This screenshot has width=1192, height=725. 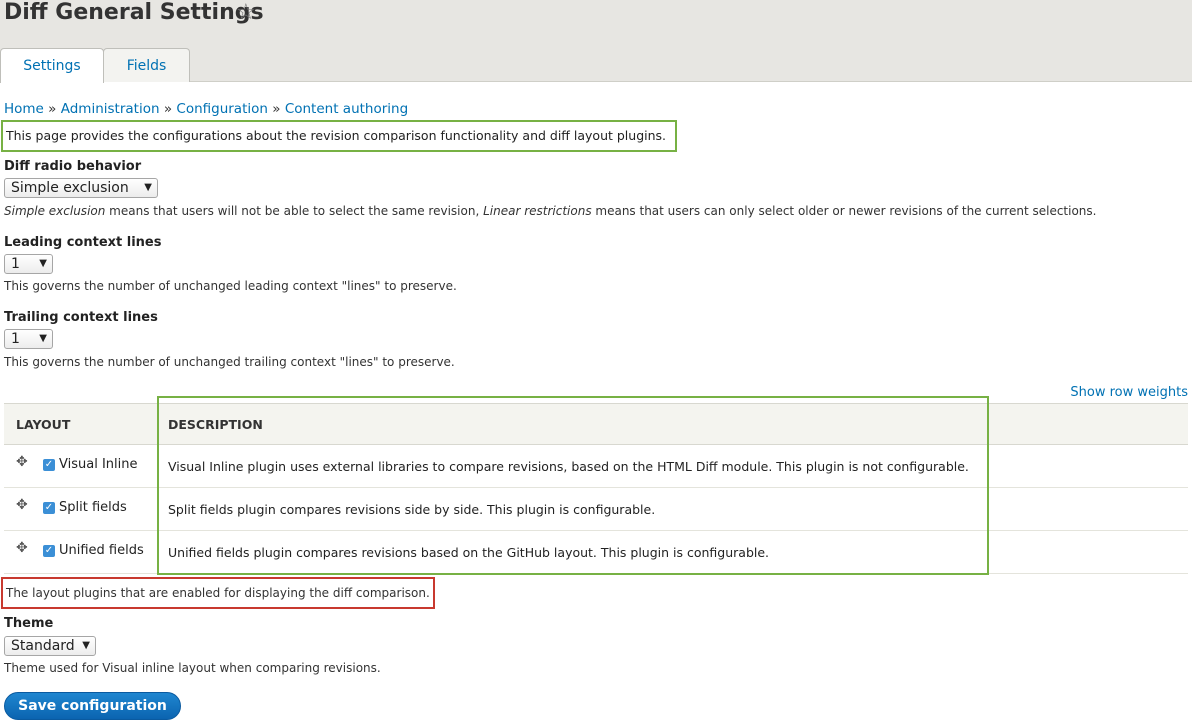 What do you see at coordinates (98, 464) in the screenshot?
I see `layout-name: Visual Inline` at bounding box center [98, 464].